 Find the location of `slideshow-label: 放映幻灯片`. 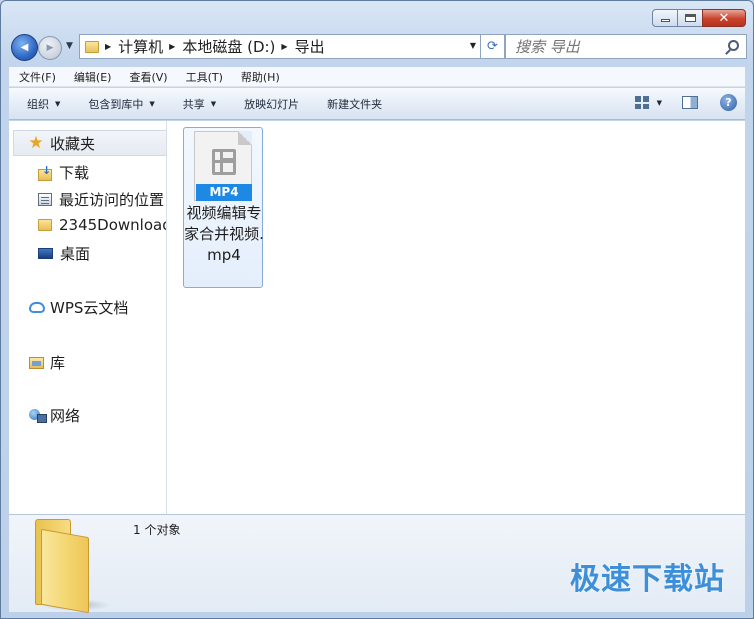

slideshow-label: 放映幻灯片 is located at coordinates (272, 104).